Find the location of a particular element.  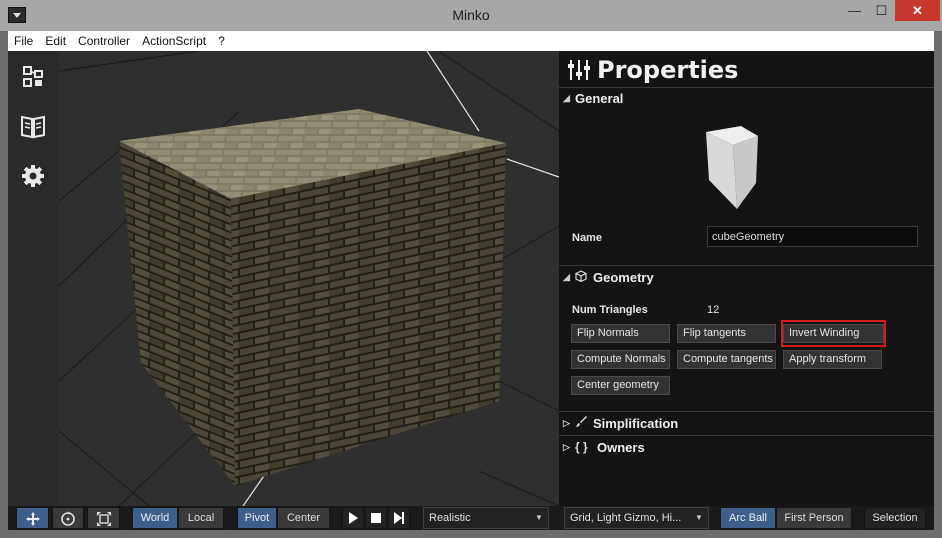

display-options-dropdown: Grid, Light Gizmo, Hi... ▼ is located at coordinates (636, 518).